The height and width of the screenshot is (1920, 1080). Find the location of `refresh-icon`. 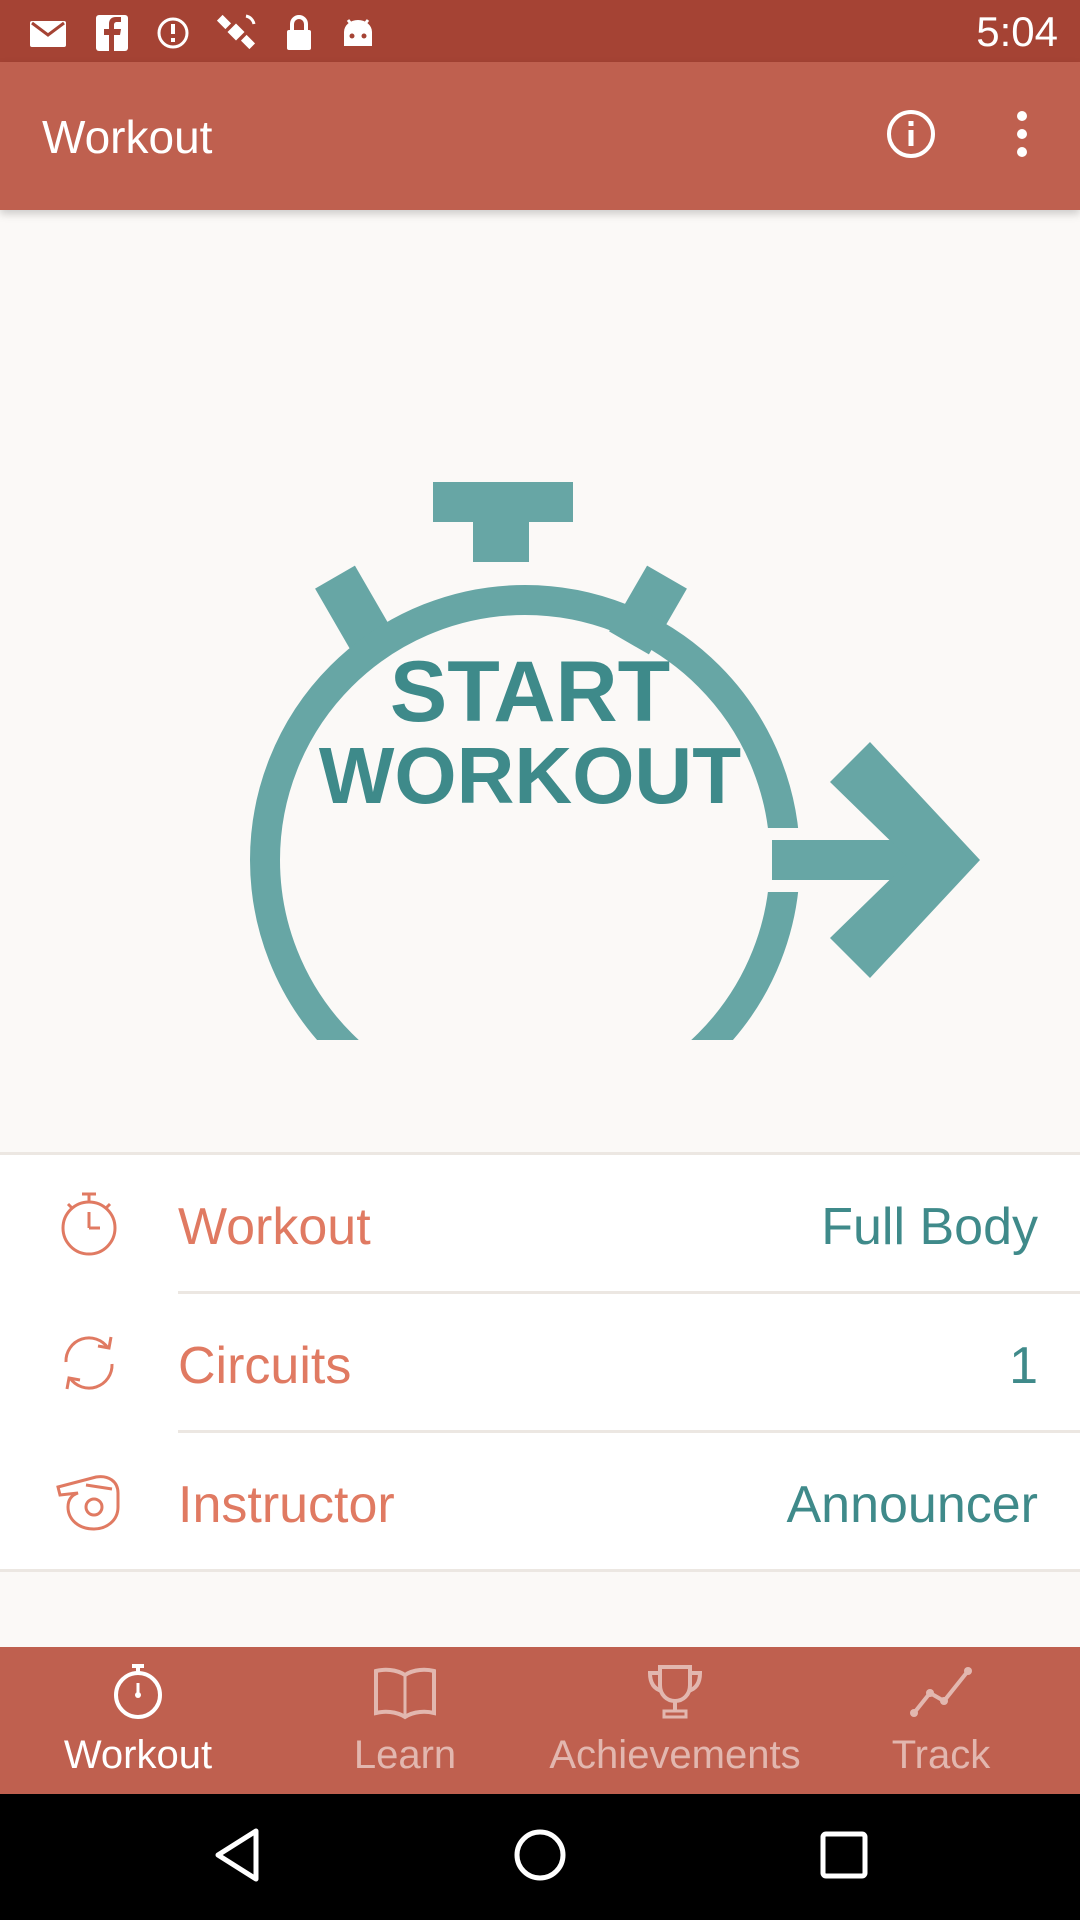

refresh-icon is located at coordinates (89, 1363).